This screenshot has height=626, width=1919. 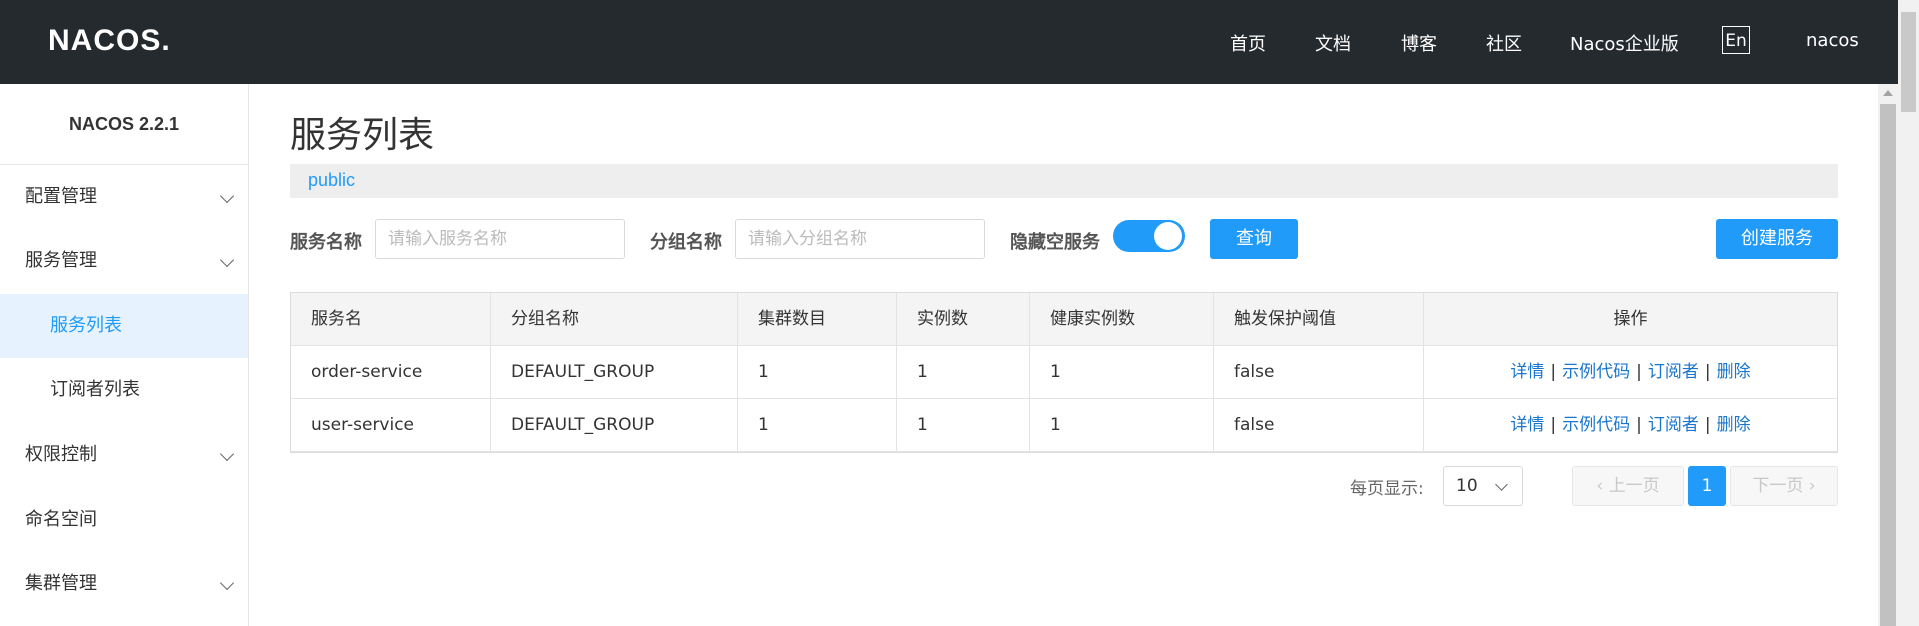 What do you see at coordinates (61, 583) in the screenshot?
I see `sidebar-item-label: 集群管理` at bounding box center [61, 583].